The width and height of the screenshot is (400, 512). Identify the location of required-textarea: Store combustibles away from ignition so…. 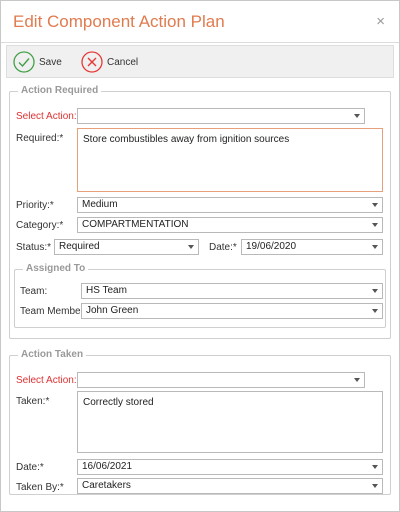
(230, 160).